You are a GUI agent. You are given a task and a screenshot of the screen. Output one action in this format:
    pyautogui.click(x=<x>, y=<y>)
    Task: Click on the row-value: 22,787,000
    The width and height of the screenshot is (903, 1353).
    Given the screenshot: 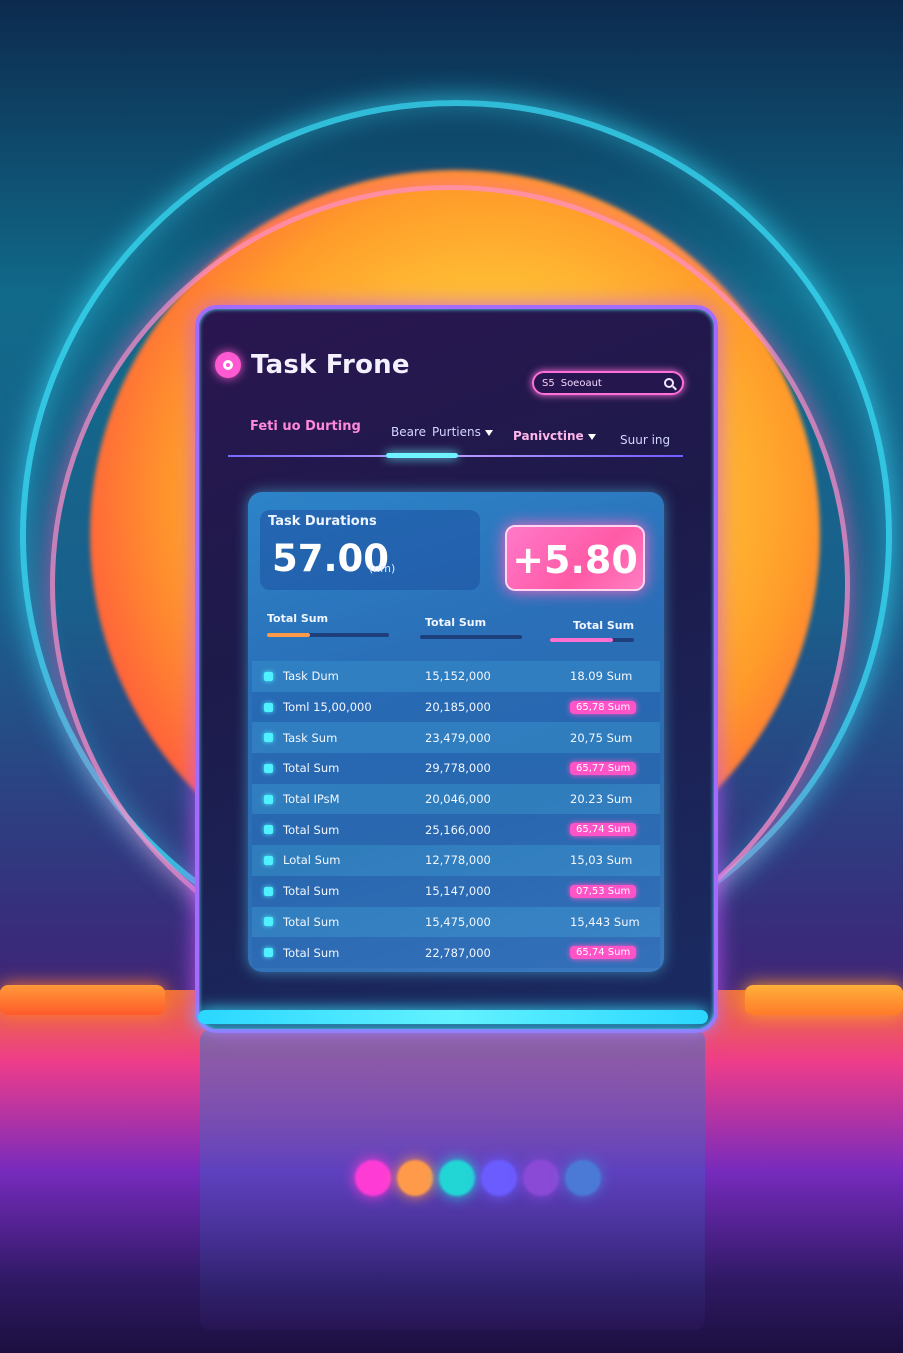 What is the action you would take?
    pyautogui.click(x=458, y=952)
    